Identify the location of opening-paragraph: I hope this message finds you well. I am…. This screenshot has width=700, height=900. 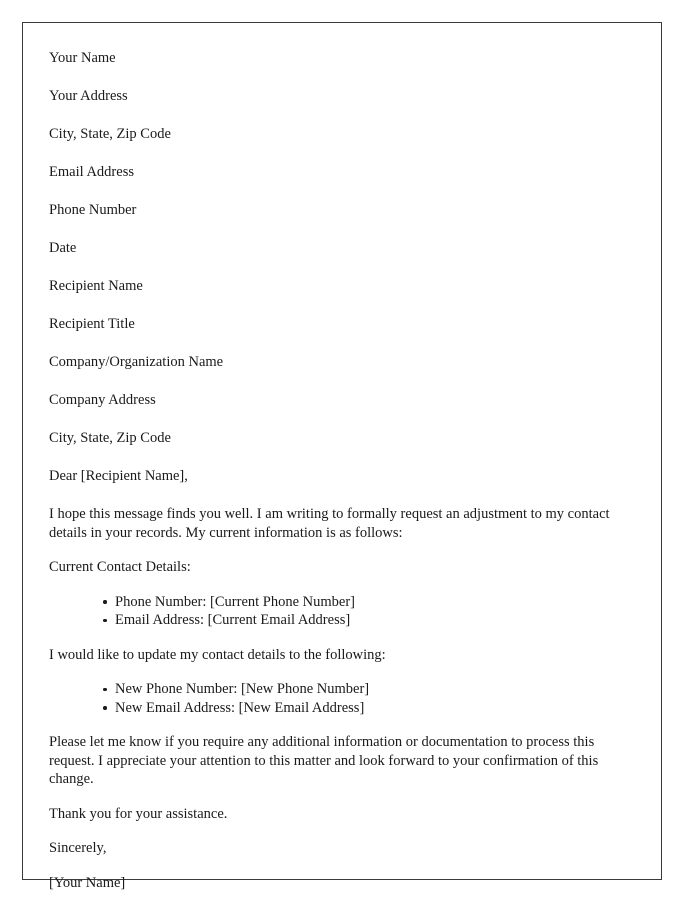
(329, 523).